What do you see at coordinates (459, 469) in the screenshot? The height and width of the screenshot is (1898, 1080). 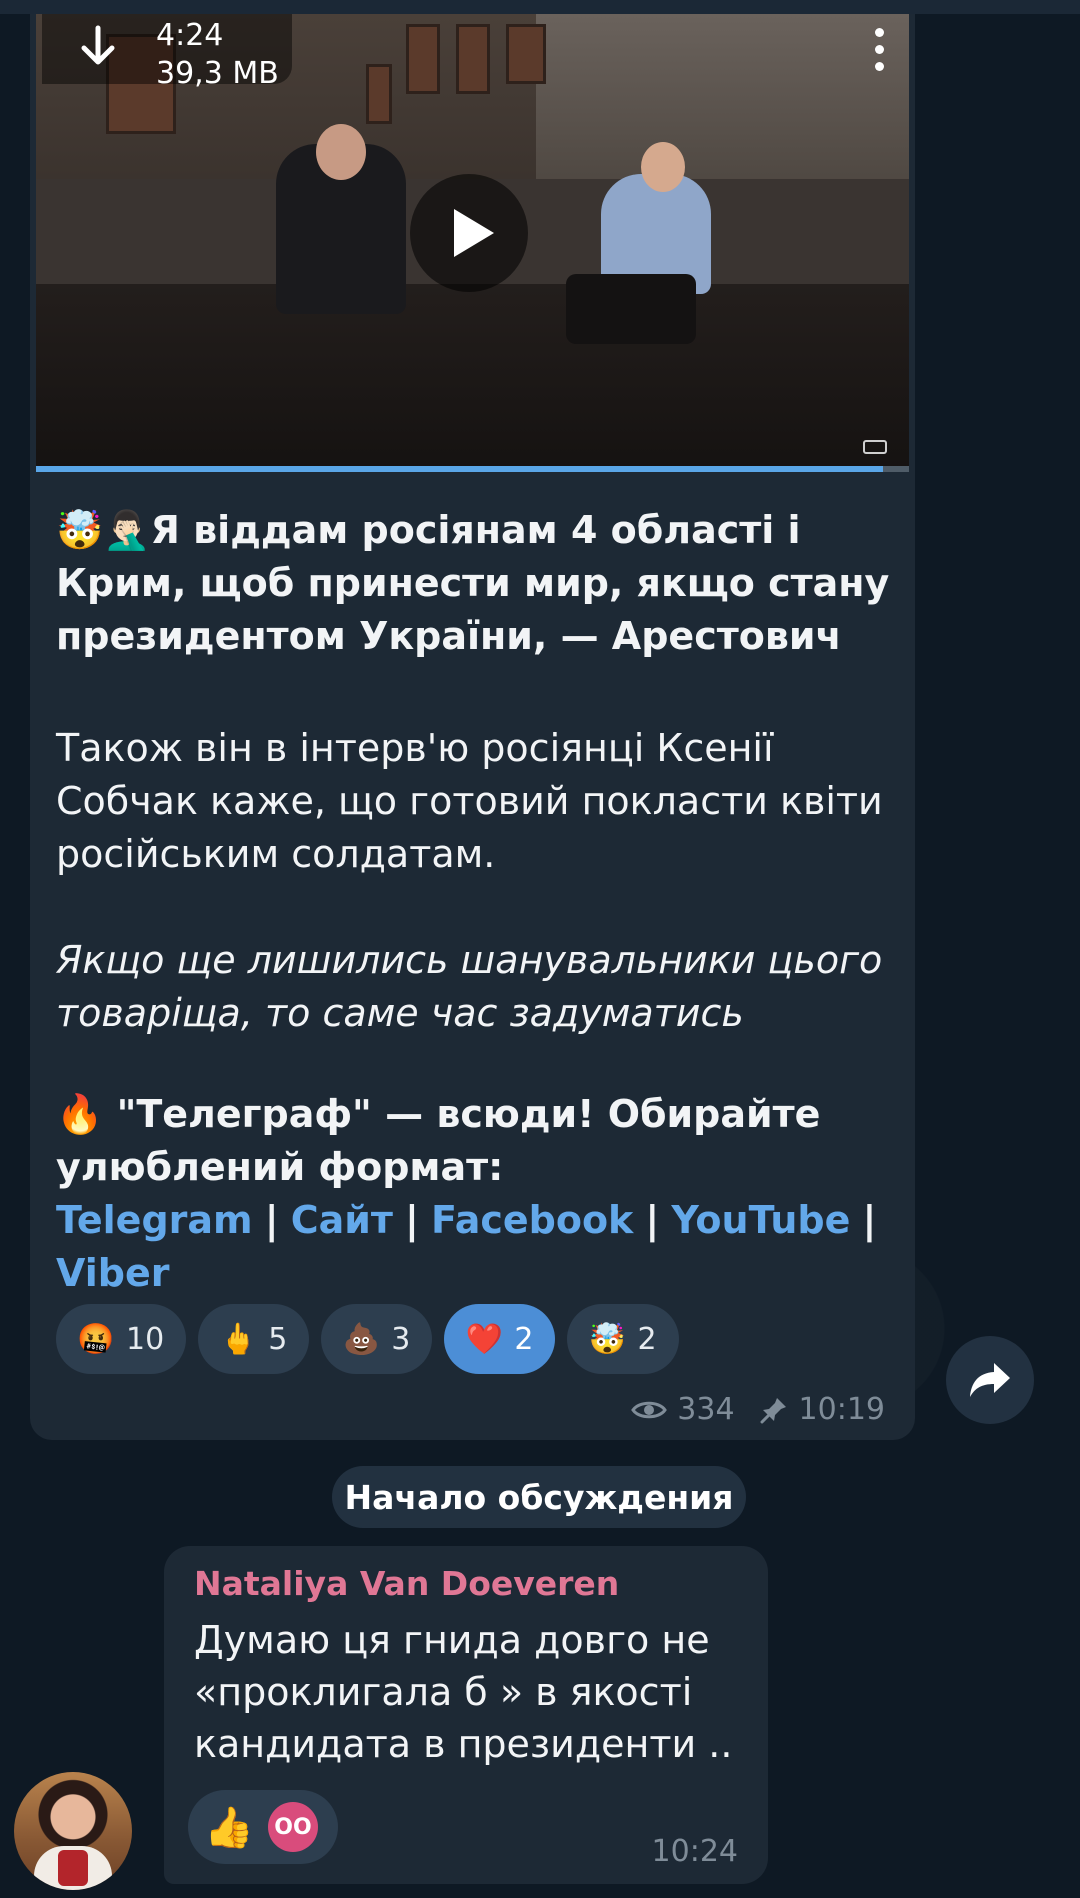 I see `video-progress-fill` at bounding box center [459, 469].